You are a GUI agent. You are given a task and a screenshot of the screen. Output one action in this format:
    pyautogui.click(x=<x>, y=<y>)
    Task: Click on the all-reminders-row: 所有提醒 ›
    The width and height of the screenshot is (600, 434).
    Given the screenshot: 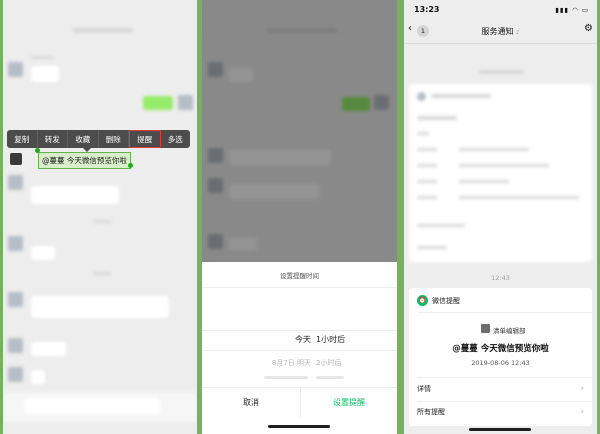 What is the action you would take?
    pyautogui.click(x=500, y=412)
    